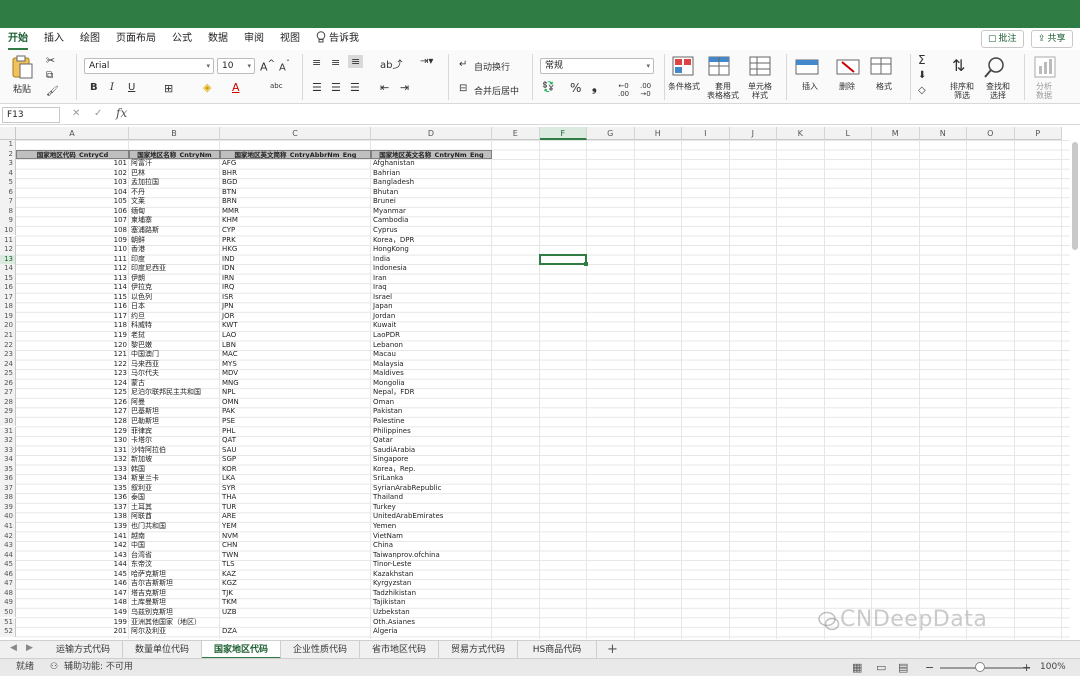 The image size is (1080, 676). I want to click on cell-A39: 137, so click(72, 508).